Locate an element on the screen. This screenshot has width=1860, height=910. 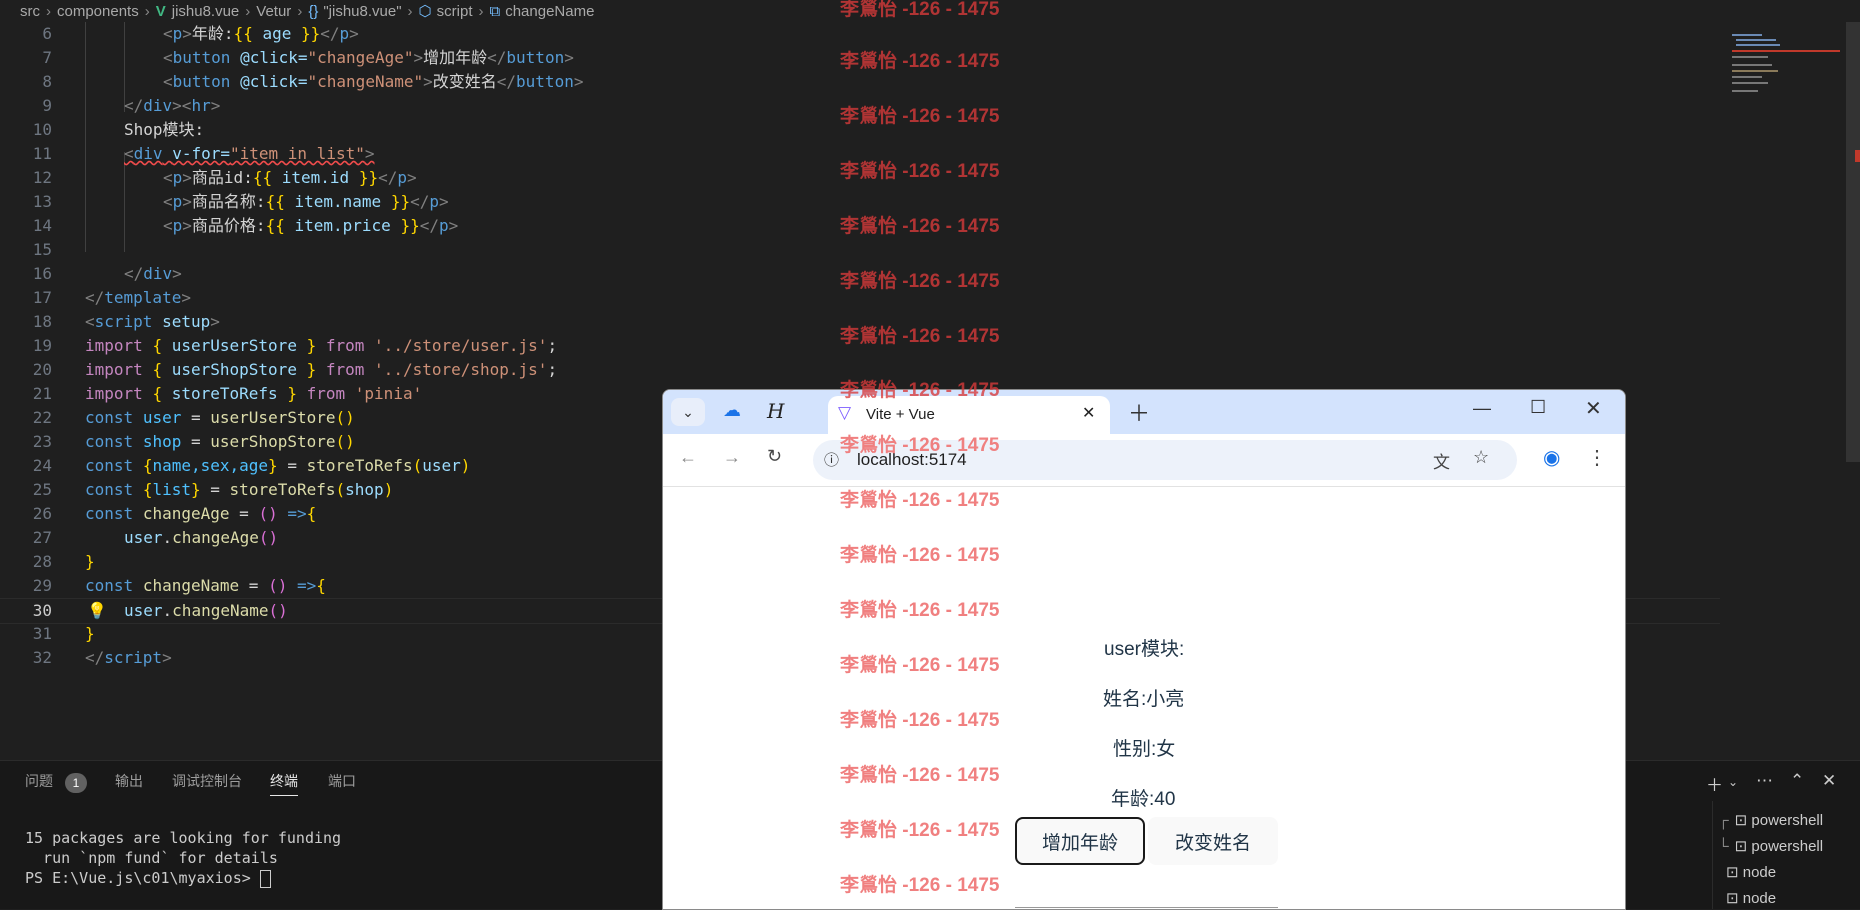
cube-icon: ⬡ is located at coordinates (425, 11).